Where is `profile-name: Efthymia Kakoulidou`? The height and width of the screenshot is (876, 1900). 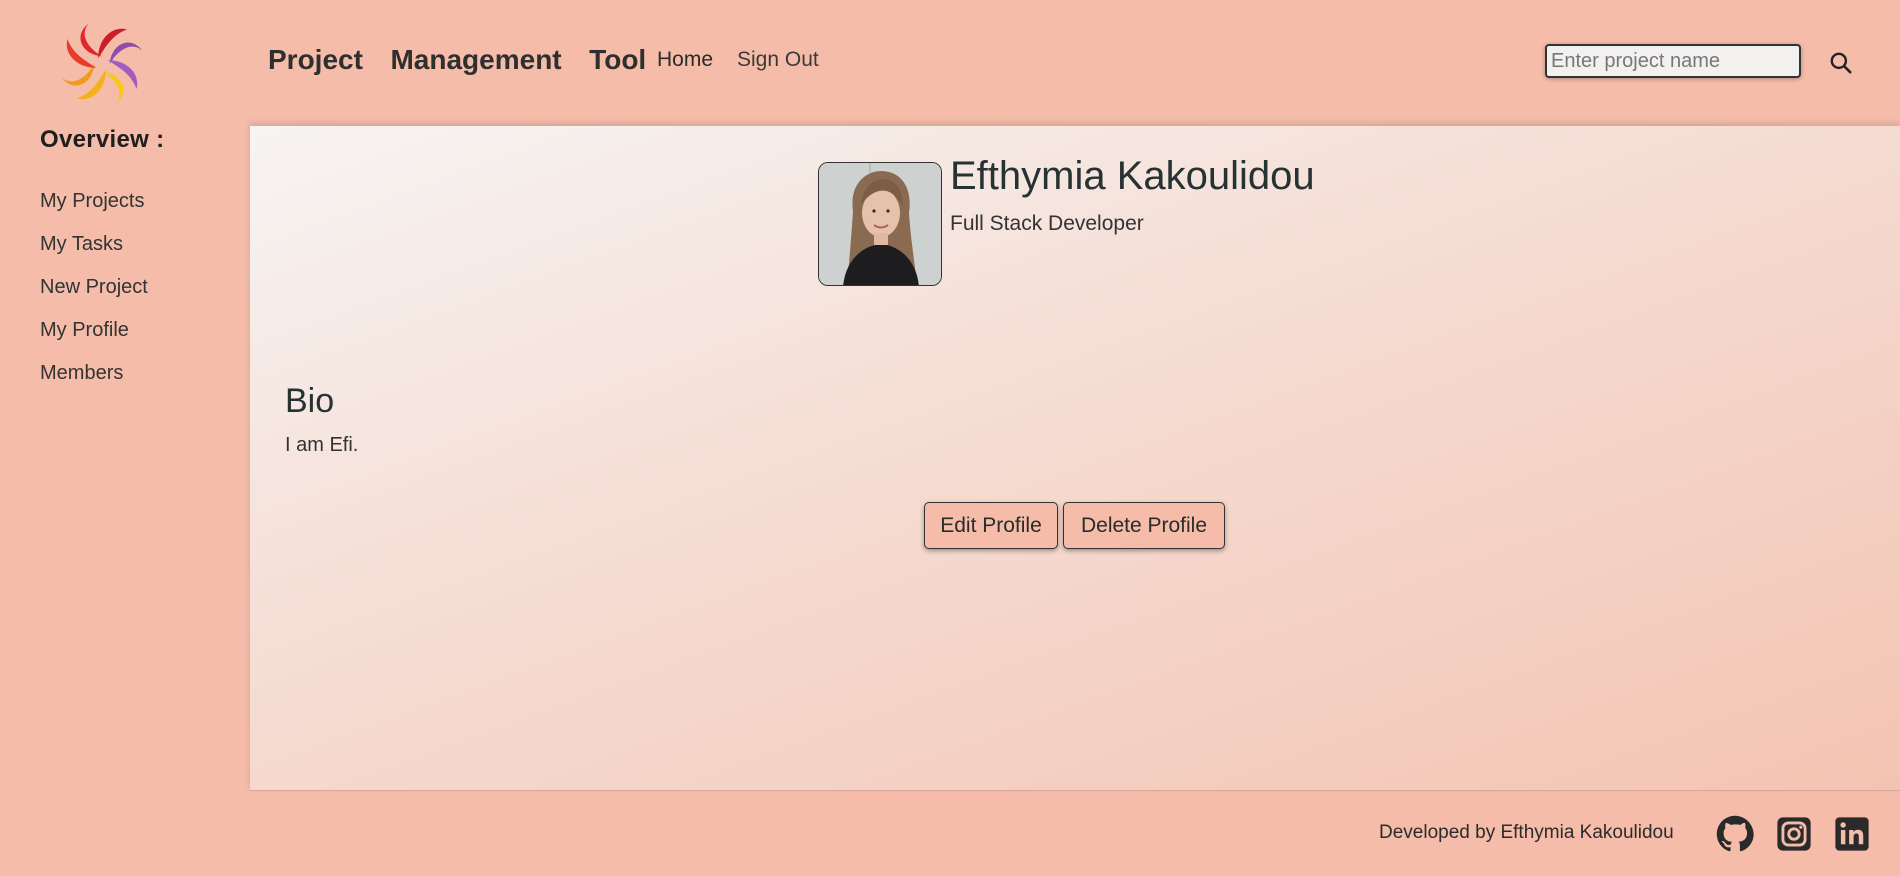
profile-name: Efthymia Kakoulidou is located at coordinates (1132, 176).